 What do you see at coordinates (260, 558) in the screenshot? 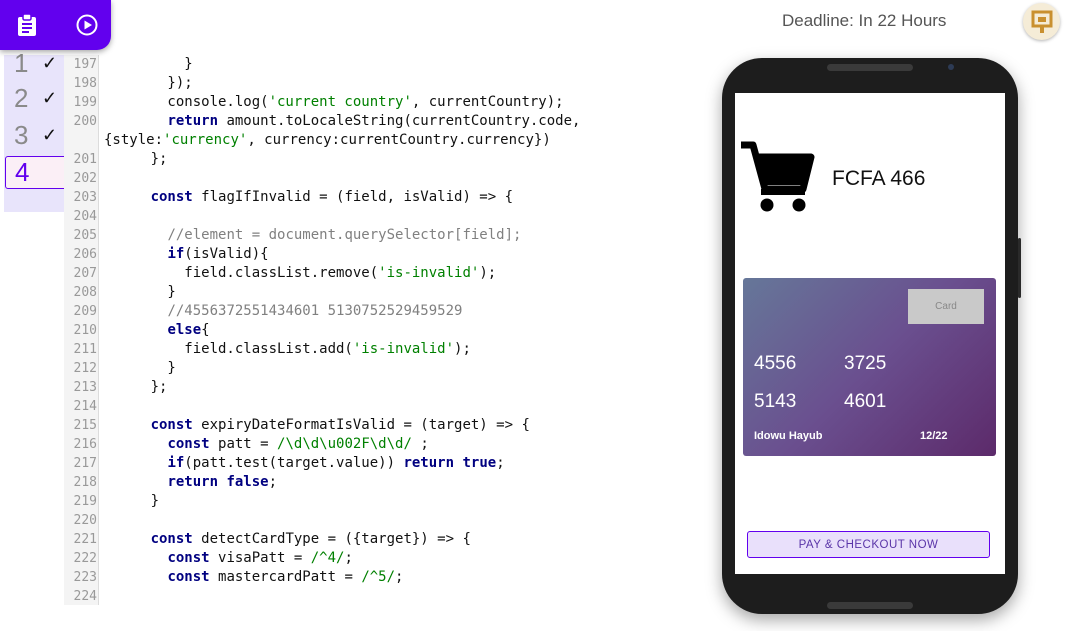
I see `code-text: const visaPatt = /^4/;` at bounding box center [260, 558].